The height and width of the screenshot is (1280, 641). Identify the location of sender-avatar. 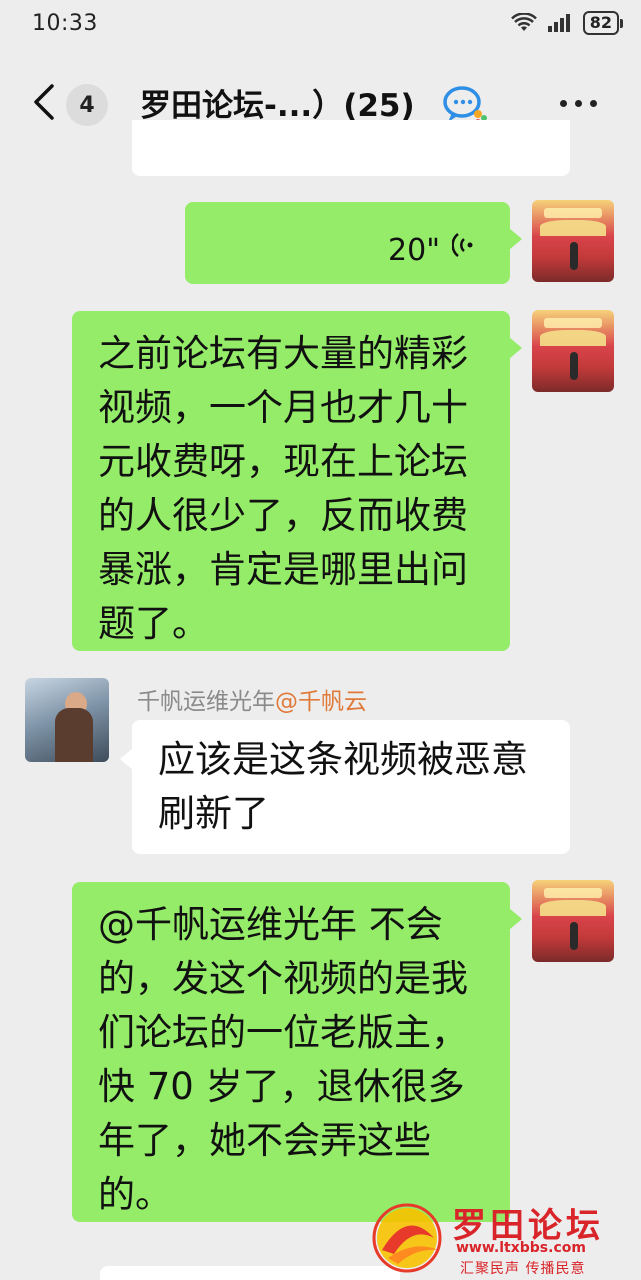
(67, 720).